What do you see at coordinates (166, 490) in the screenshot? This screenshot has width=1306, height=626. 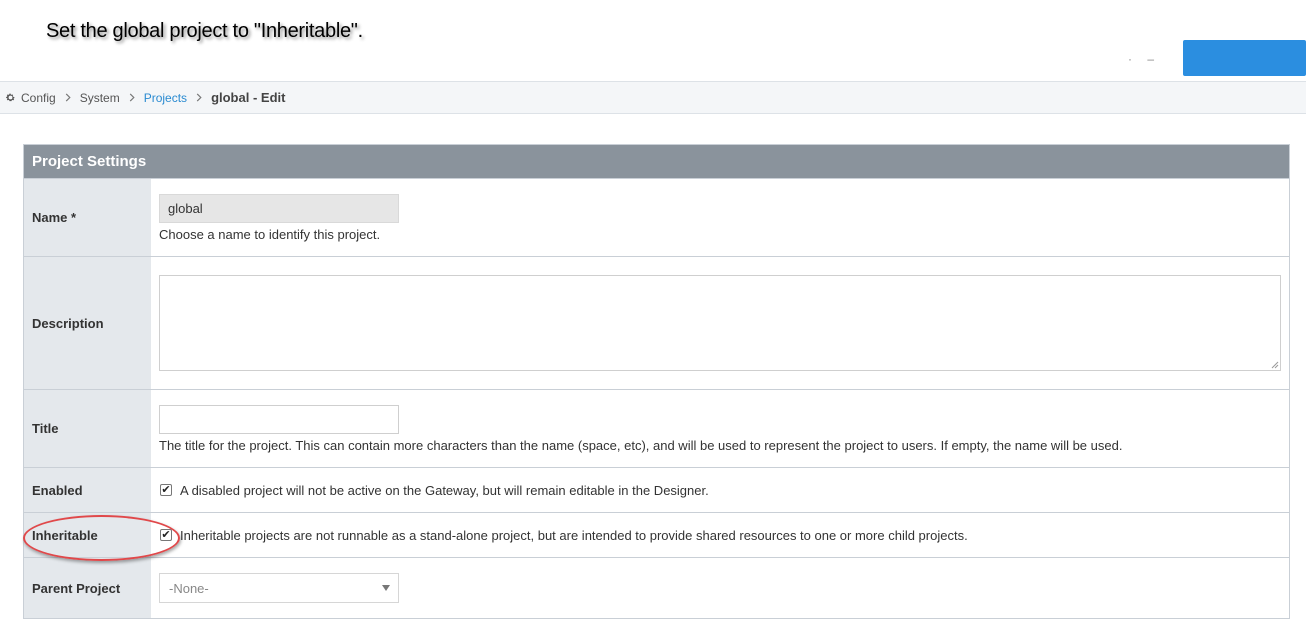 I see `enabled-checkbox: ✔` at bounding box center [166, 490].